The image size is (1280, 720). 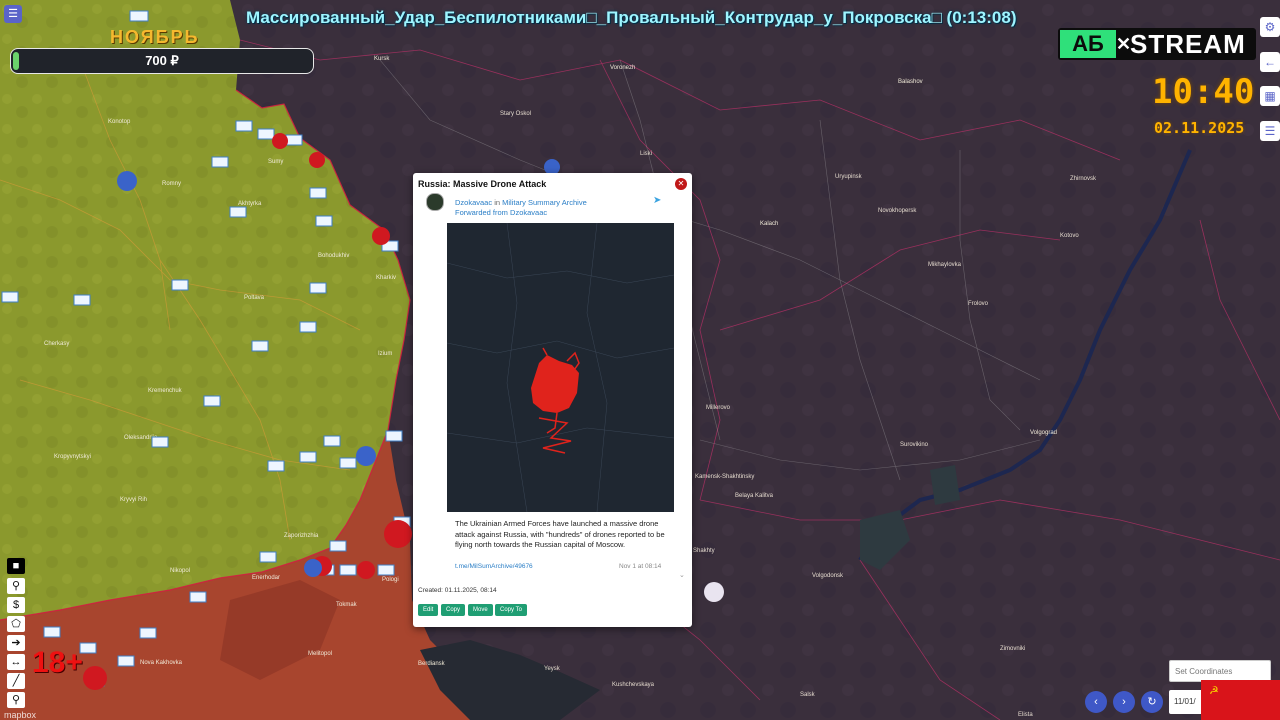 What do you see at coordinates (457, 590) in the screenshot?
I see `created-timestamp: Created: 01.11.2025, 08:14` at bounding box center [457, 590].